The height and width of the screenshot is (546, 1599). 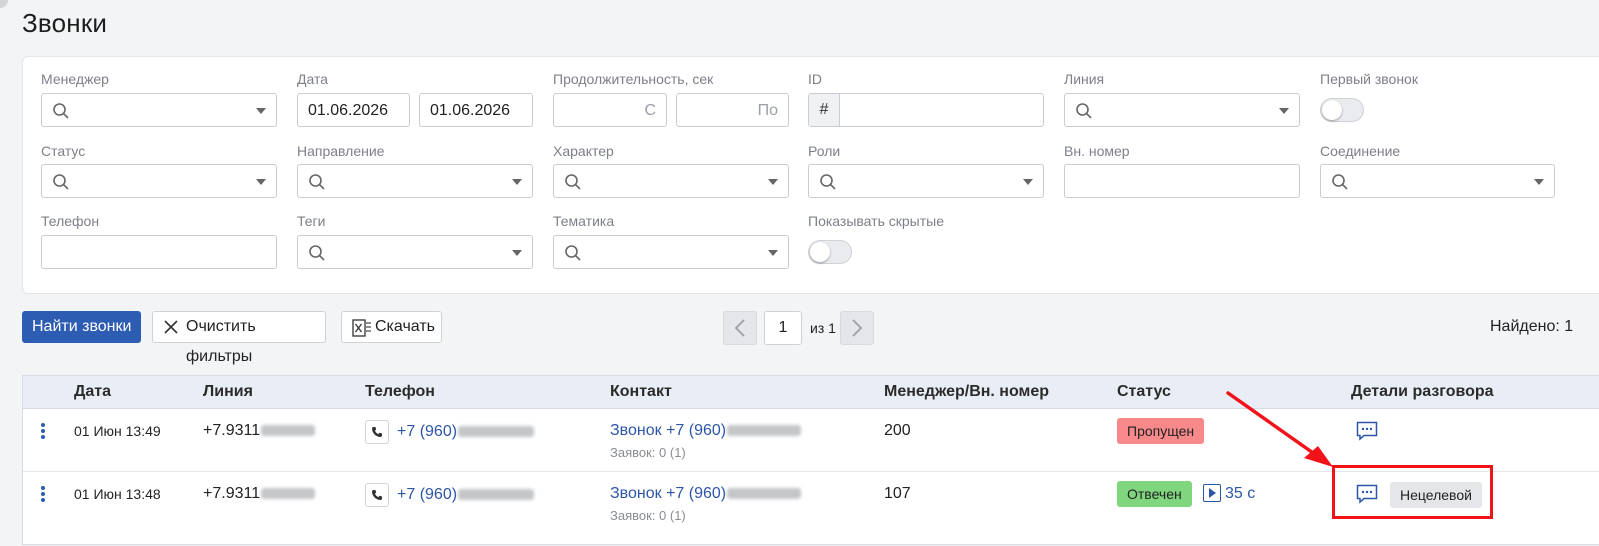 What do you see at coordinates (1412, 492) in the screenshot?
I see `annotation-highlight-box` at bounding box center [1412, 492].